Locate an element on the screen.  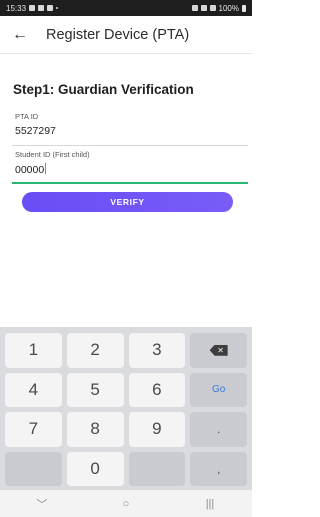
key-backspace: ✕ is located at coordinates (218, 350).